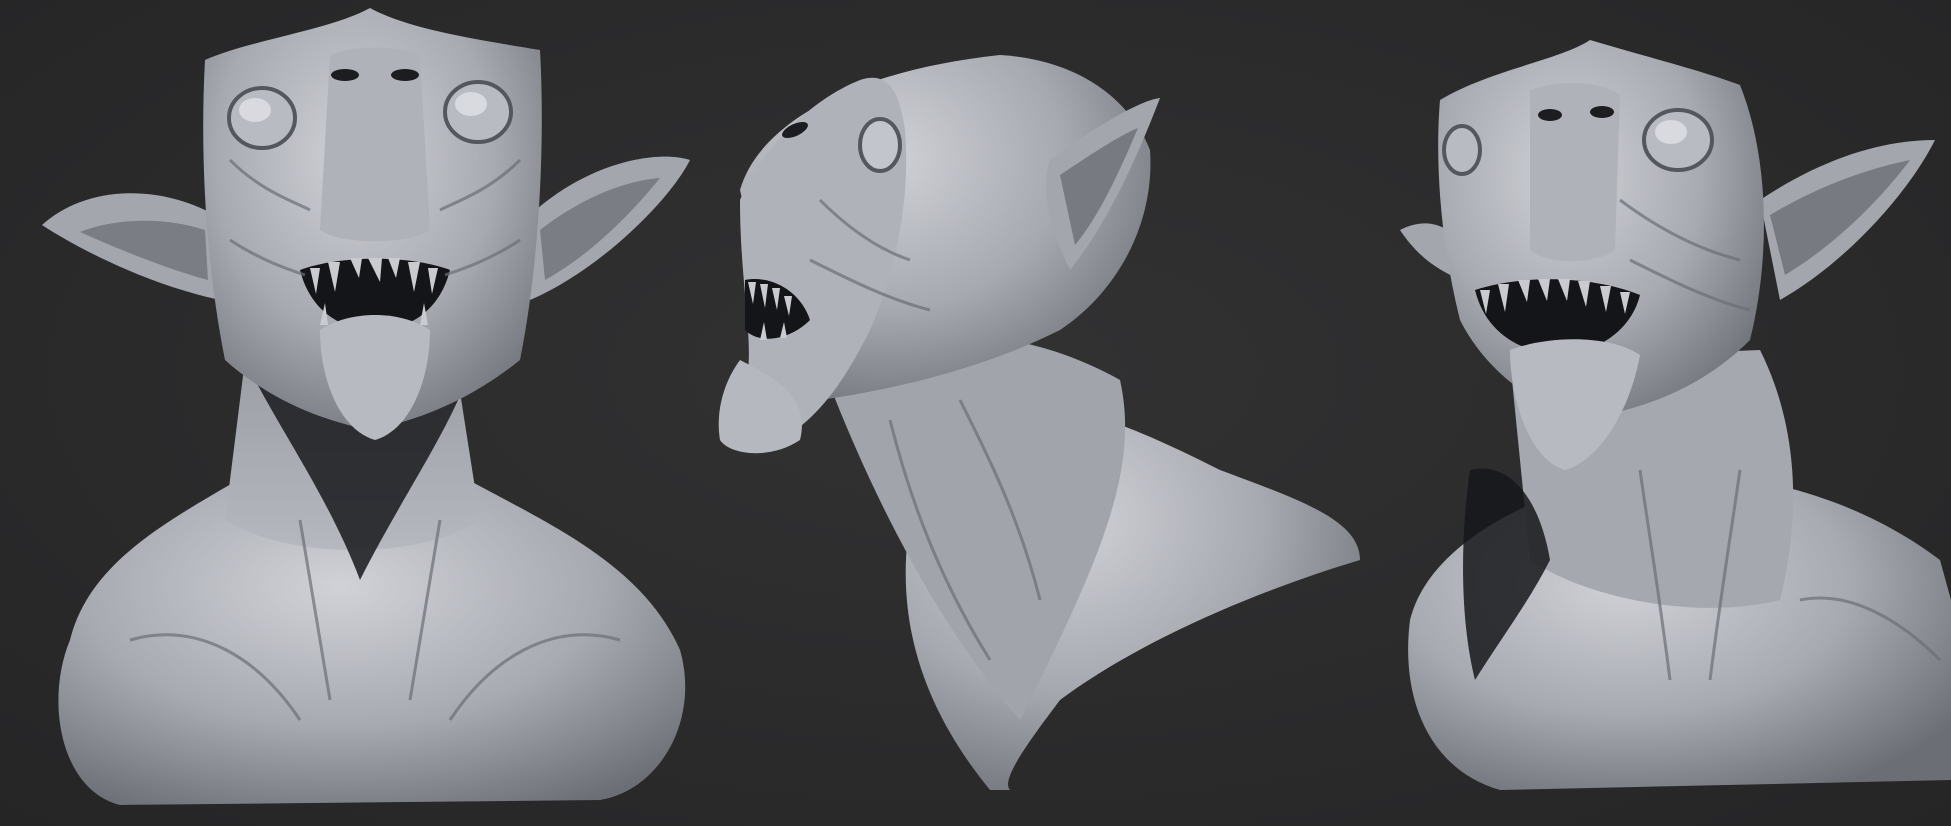  Describe the element at coordinates (880, 145) in the screenshot. I see `eye` at that location.